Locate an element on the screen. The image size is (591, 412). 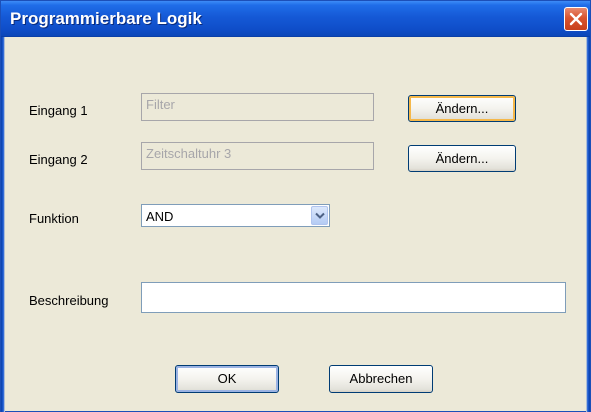
input2-label: Eingang 2 is located at coordinates (58, 159).